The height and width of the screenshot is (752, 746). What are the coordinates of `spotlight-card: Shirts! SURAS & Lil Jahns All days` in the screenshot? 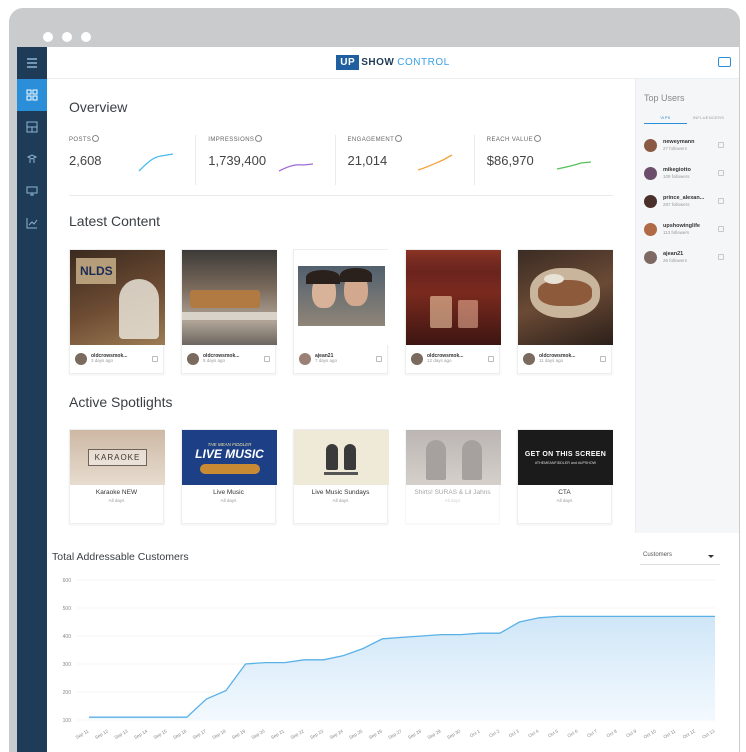 It's located at (453, 476).